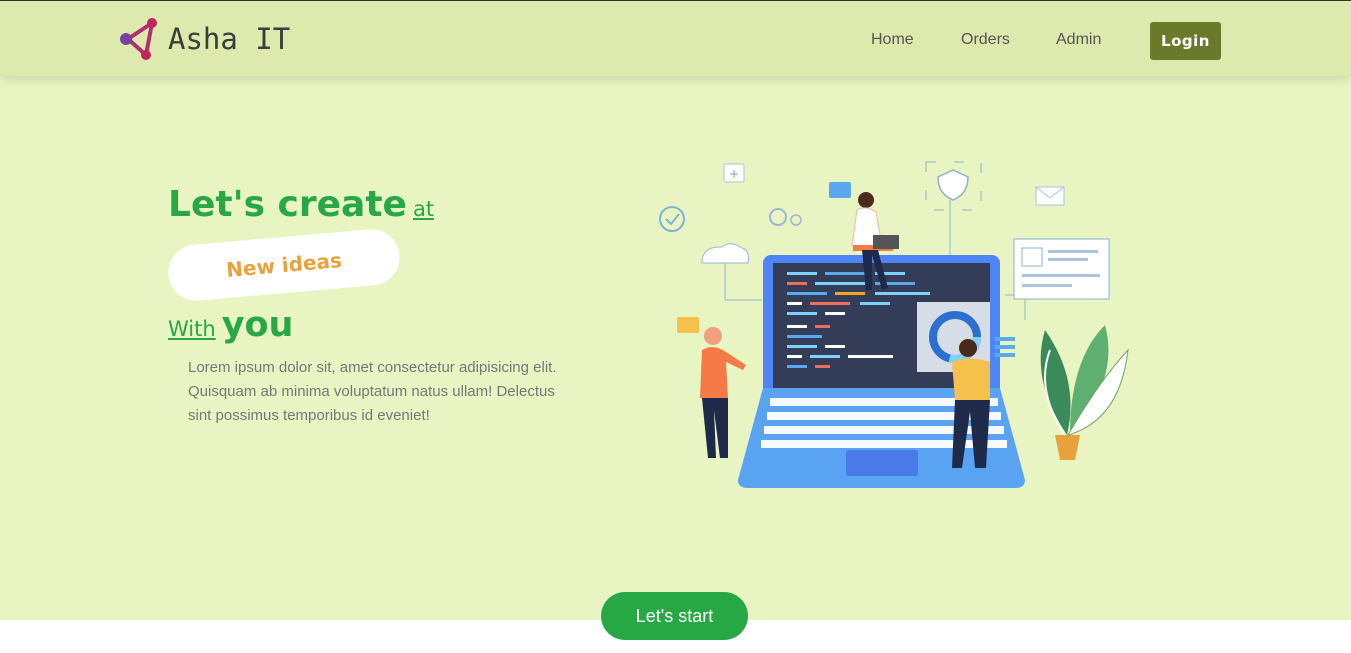 This screenshot has height=653, width=1351. I want to click on triangle-nodes-icon, so click(138, 39).